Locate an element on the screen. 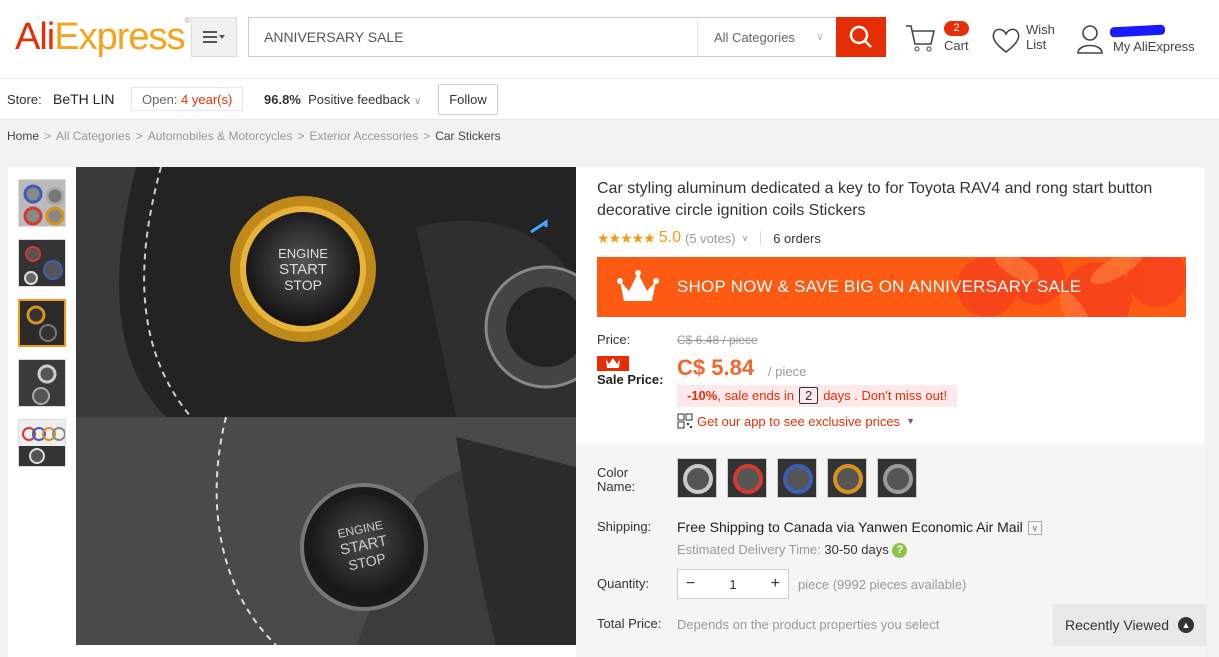 This screenshot has width=1219, height=657. free-shipping-text: Free Shipping is located at coordinates (721, 527).